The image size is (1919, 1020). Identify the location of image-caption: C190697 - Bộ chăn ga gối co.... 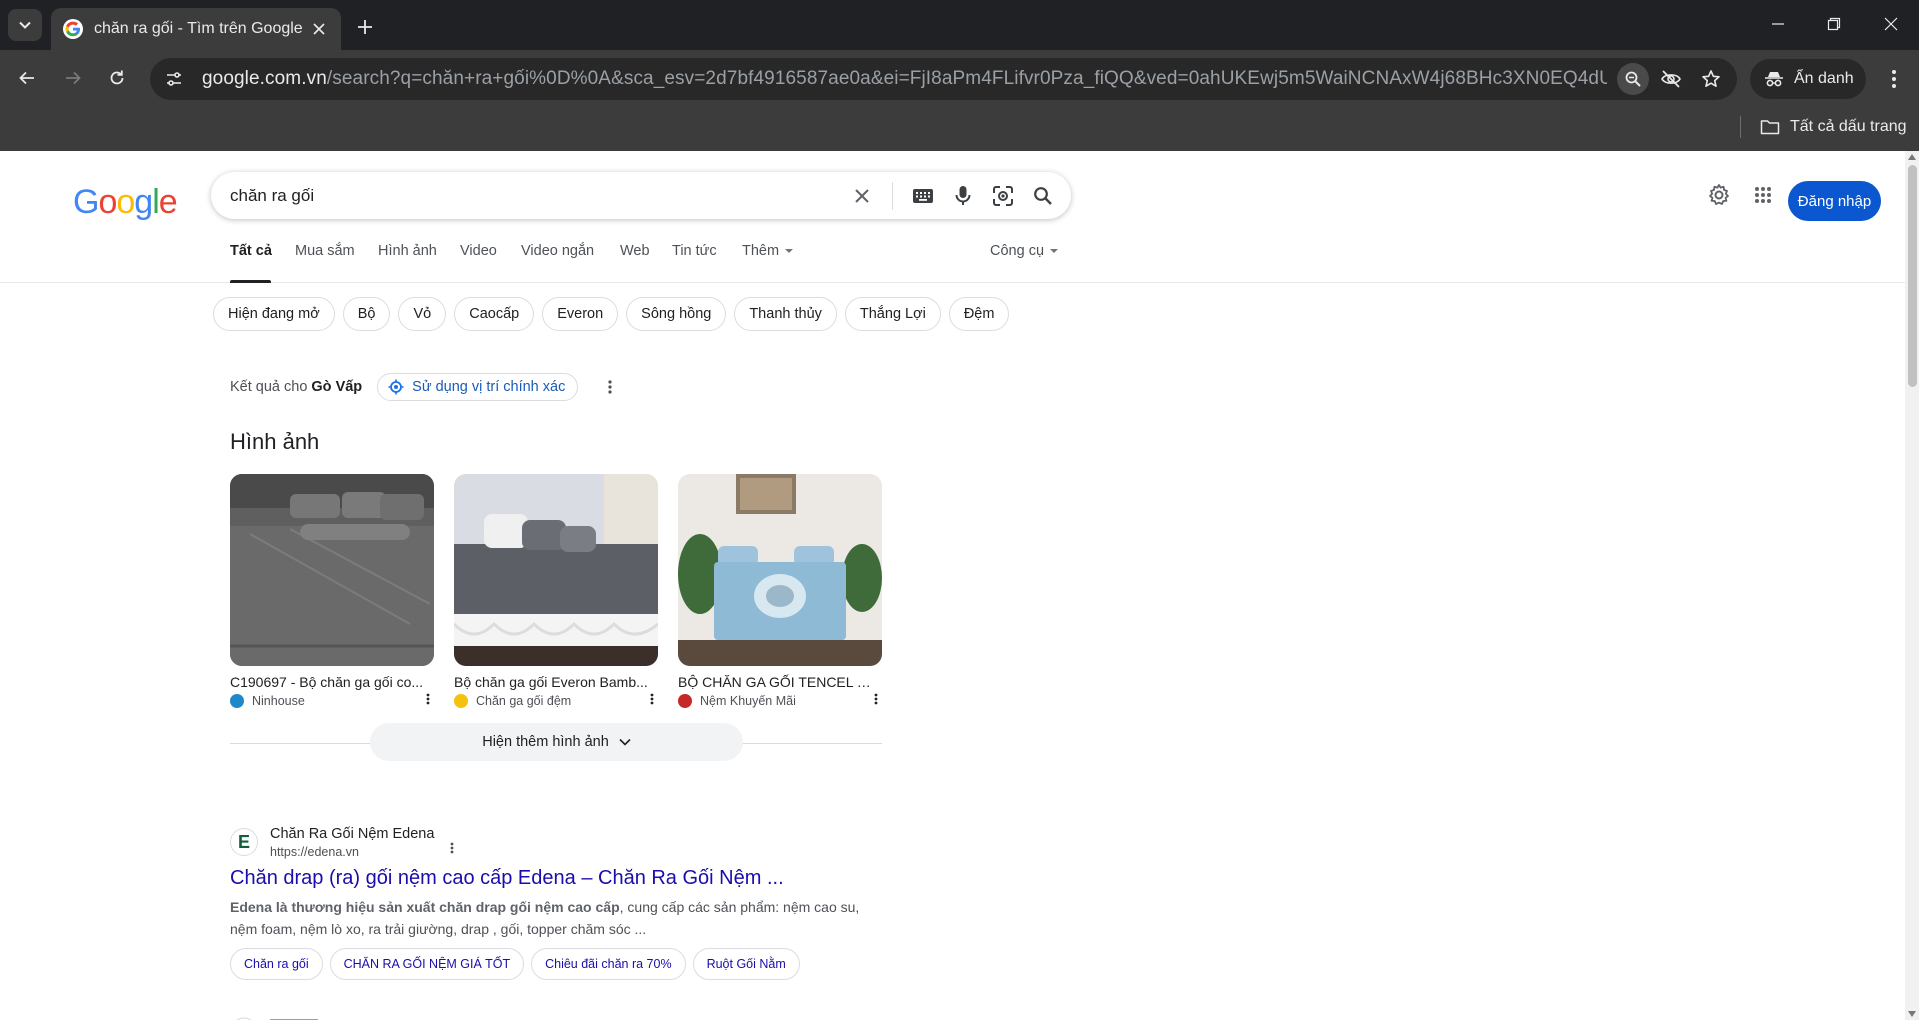
(330, 682).